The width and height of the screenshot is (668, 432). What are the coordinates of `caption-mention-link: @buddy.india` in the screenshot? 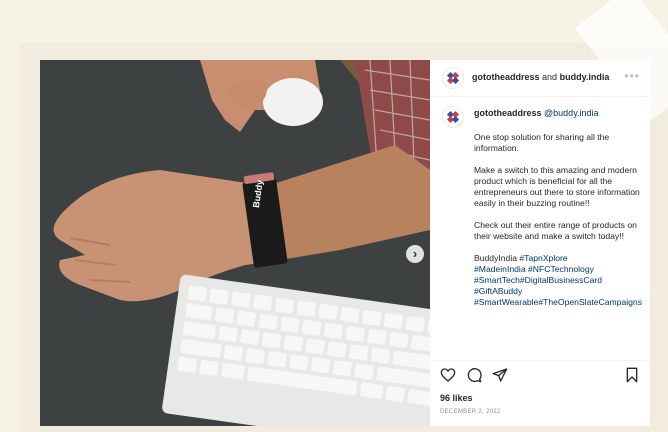 It's located at (571, 113).